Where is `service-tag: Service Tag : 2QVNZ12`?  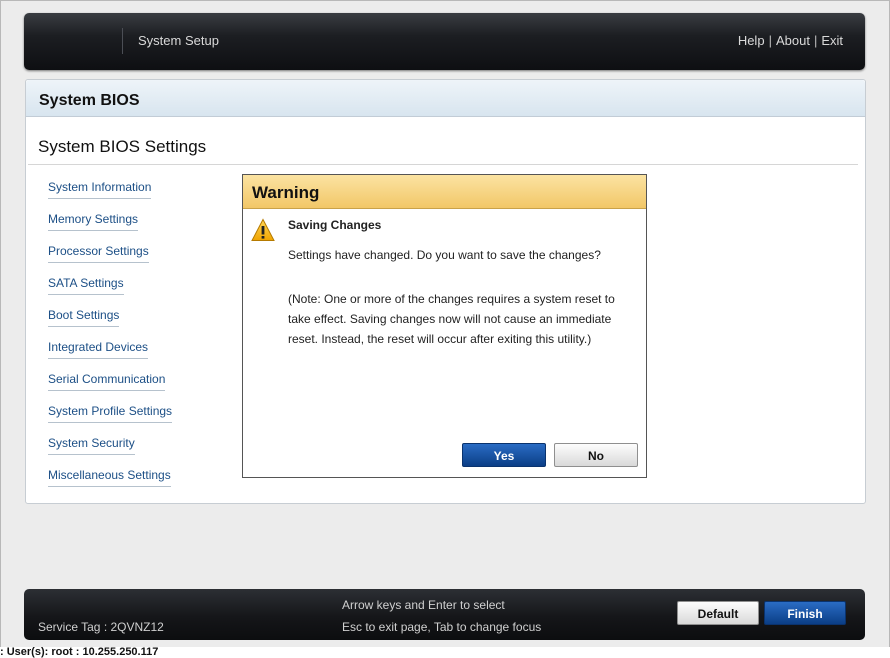
service-tag: Service Tag : 2QVNZ12 is located at coordinates (101, 627).